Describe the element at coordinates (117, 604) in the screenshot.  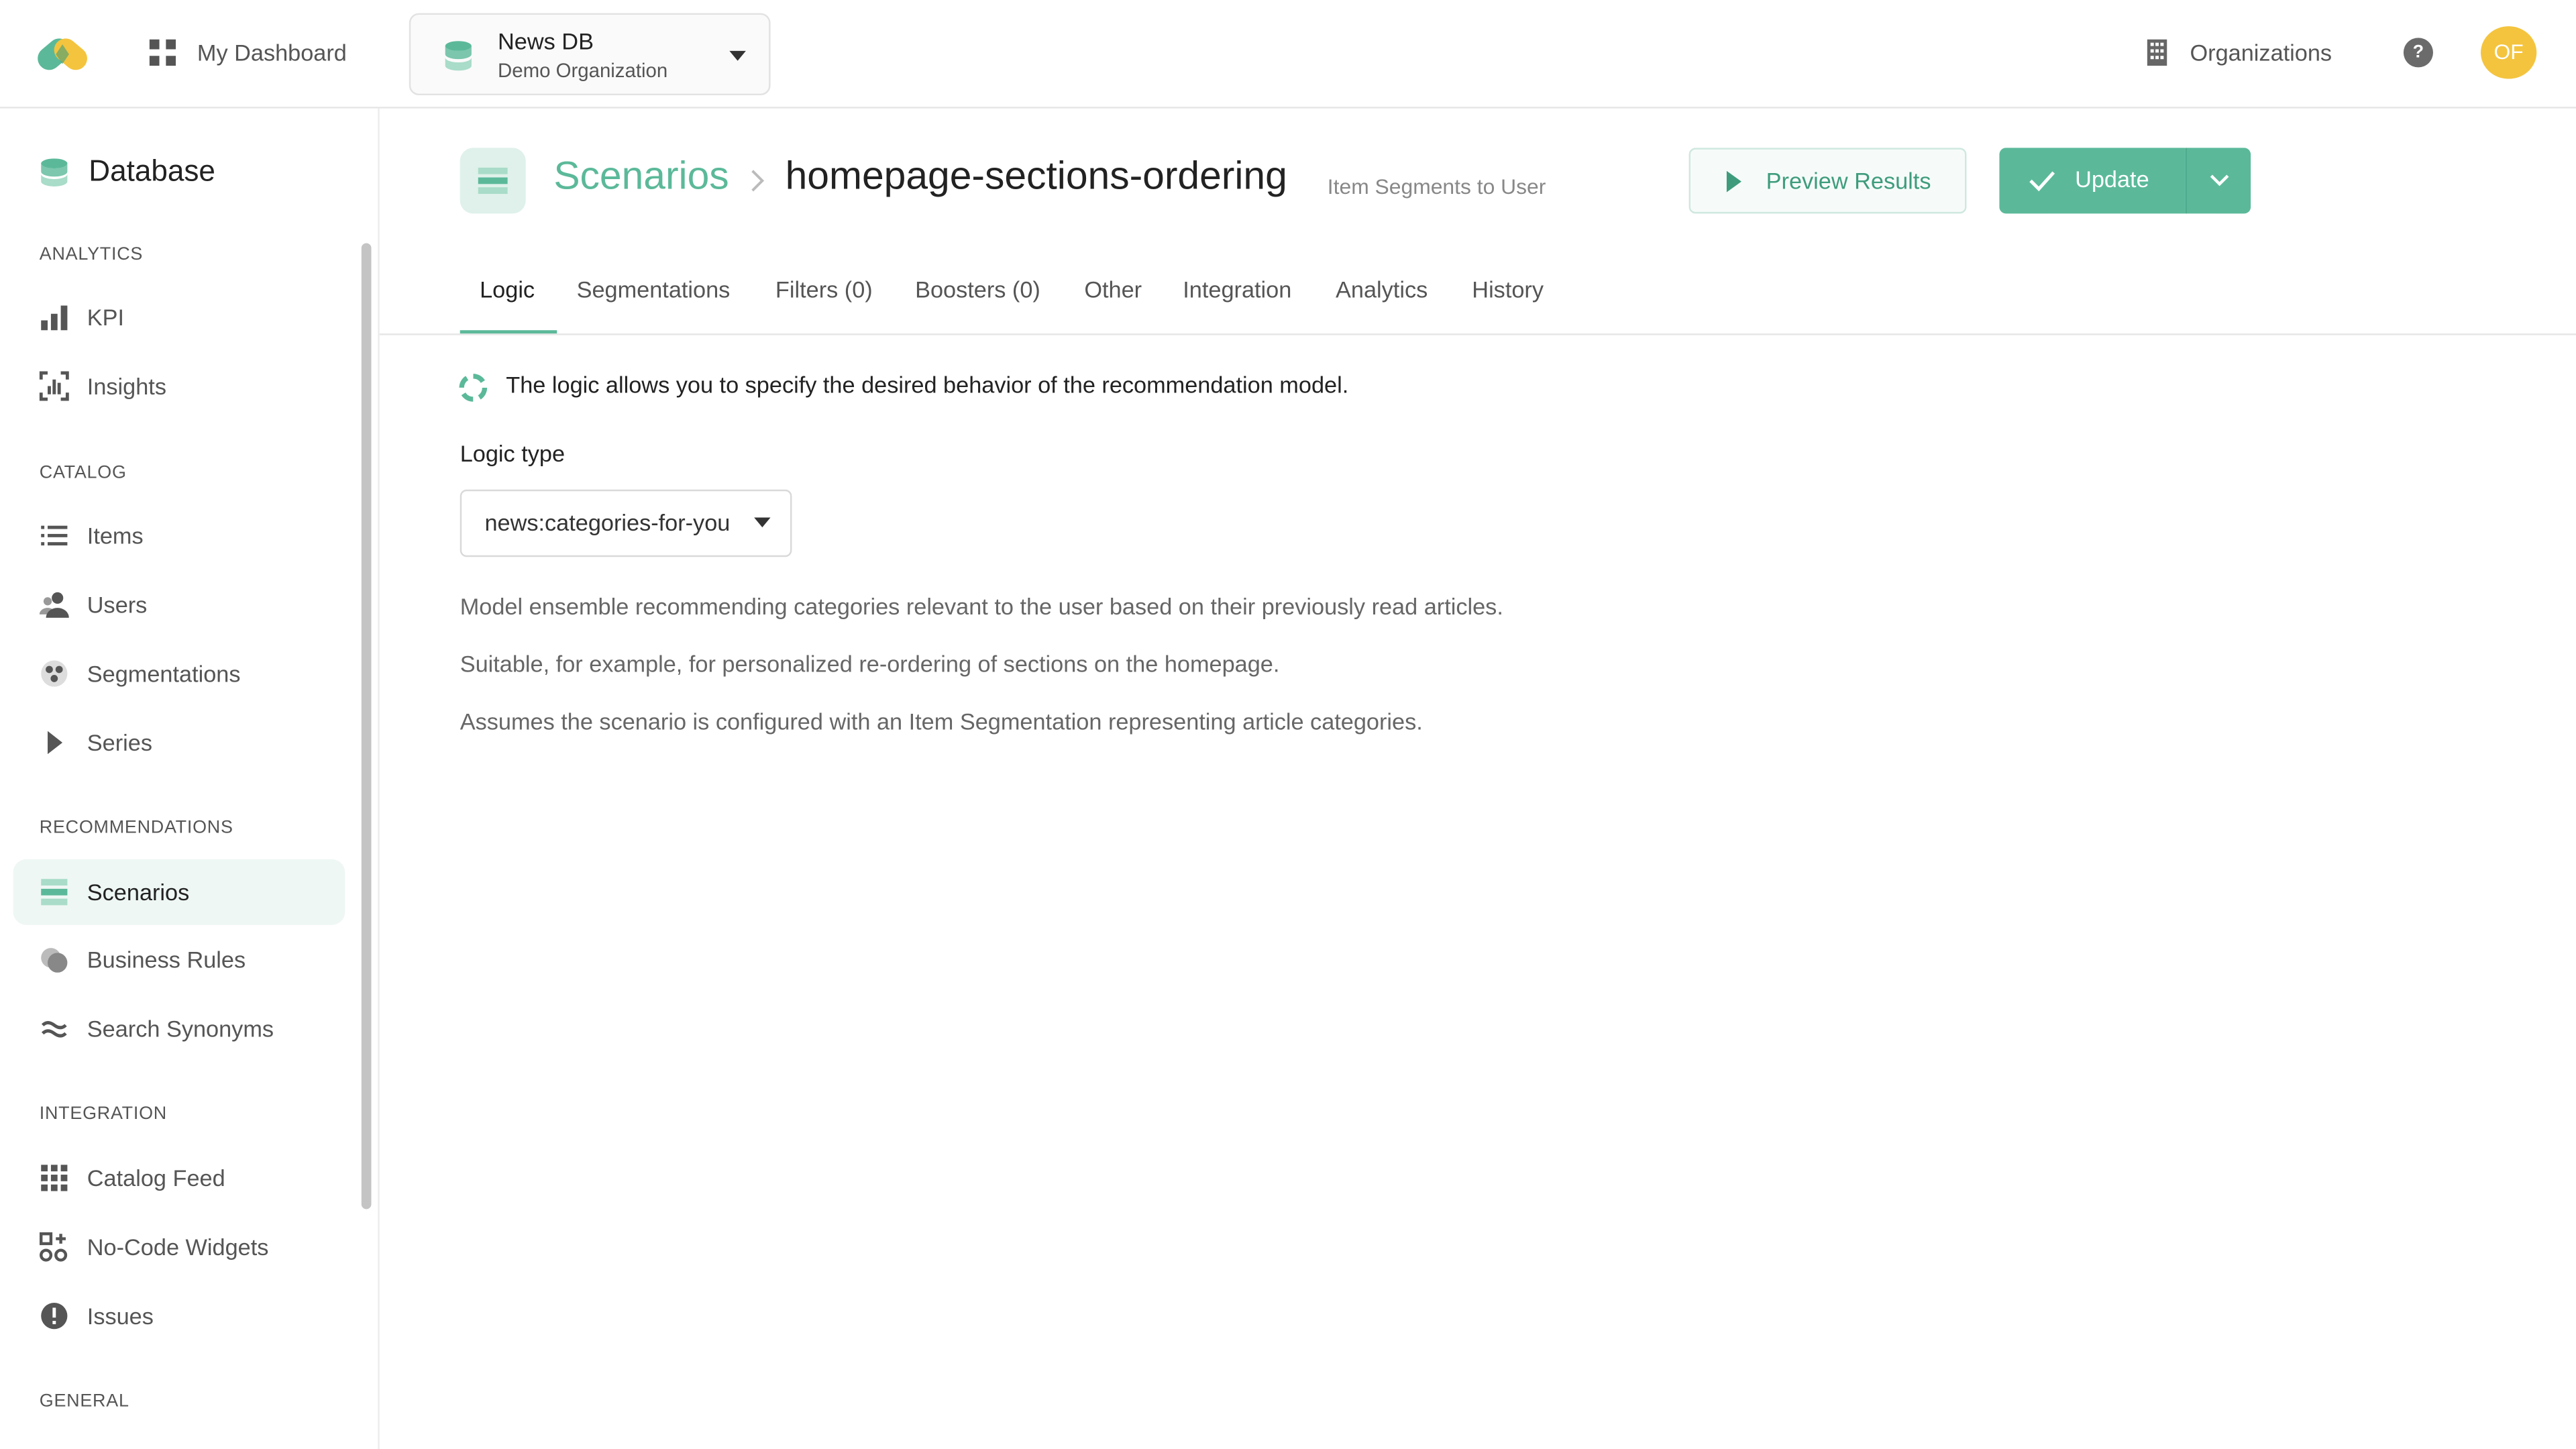
I see `sidebar-item-label: Users` at that location.